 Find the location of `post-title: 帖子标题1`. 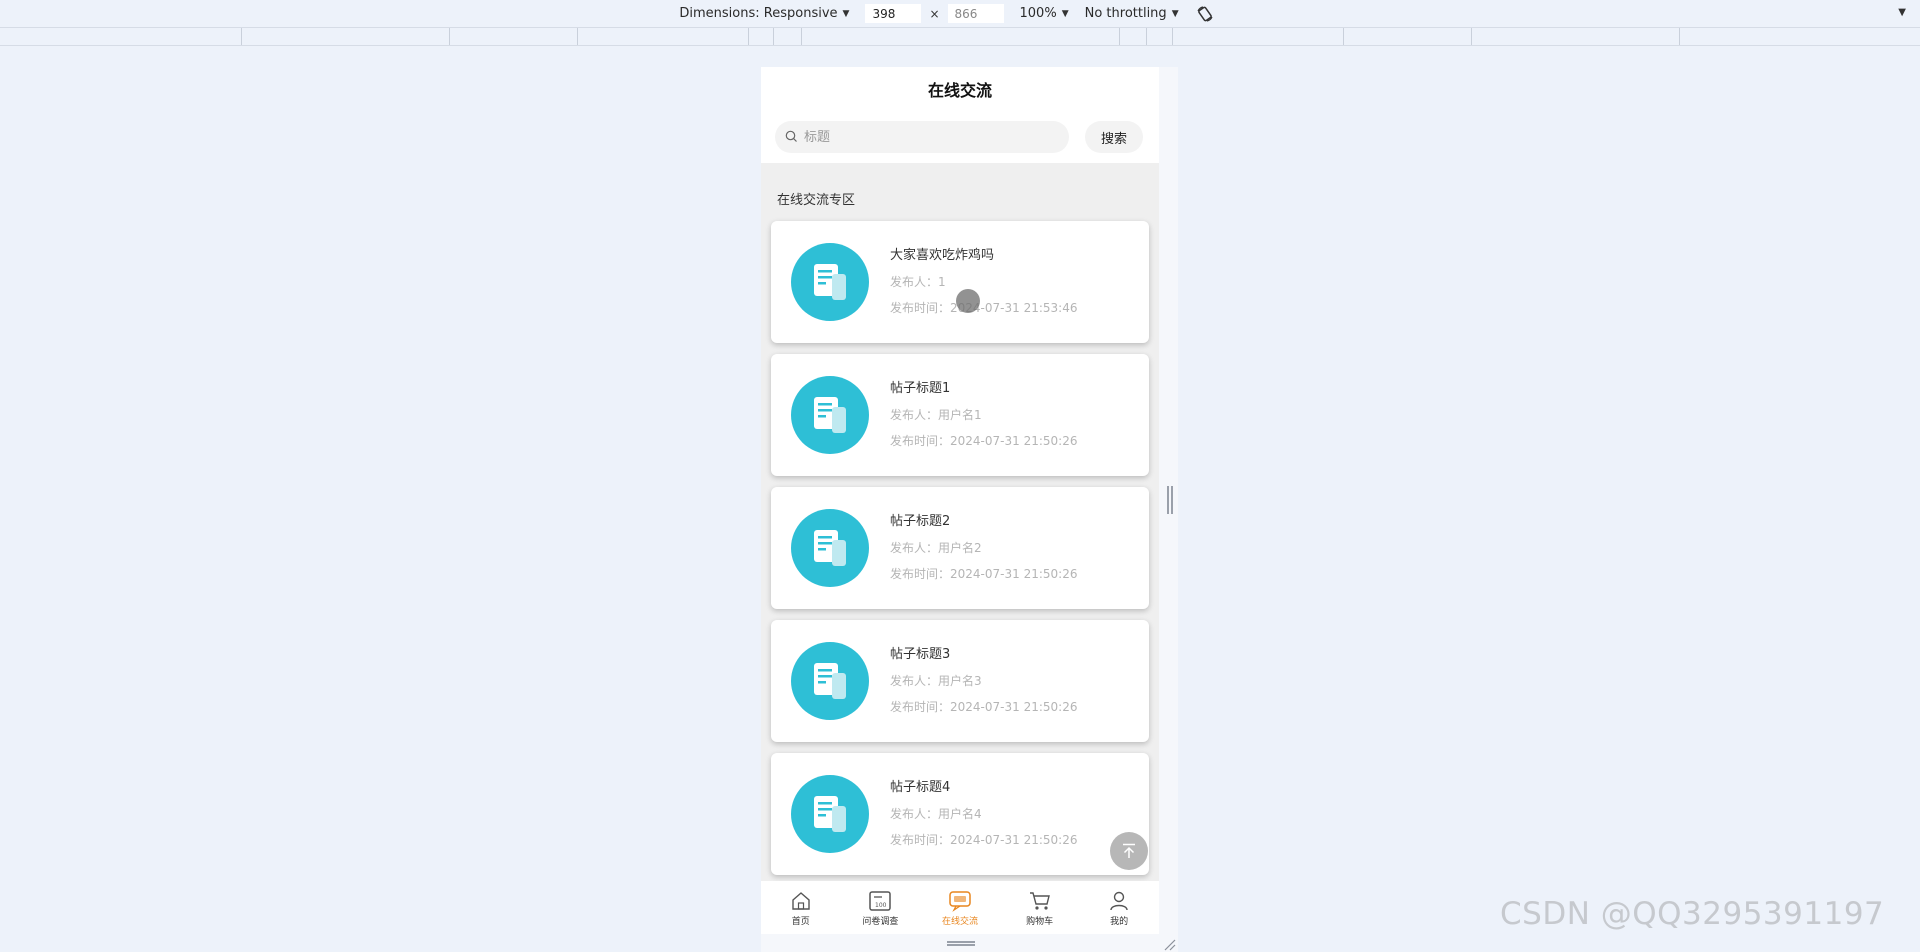

post-title: 帖子标题1 is located at coordinates (920, 388).